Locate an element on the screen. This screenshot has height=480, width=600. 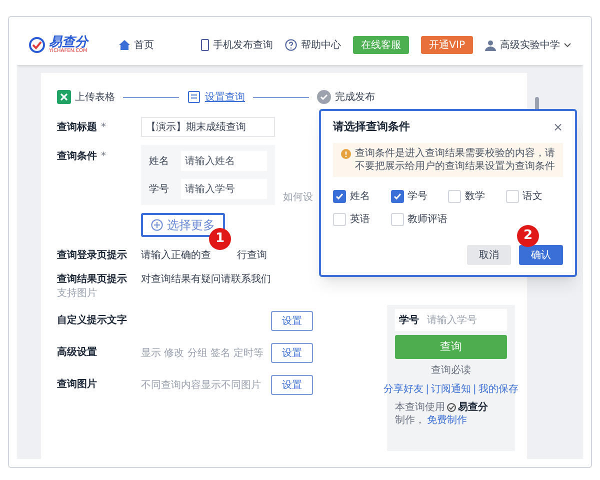
free-link: 免费制作 is located at coordinates (447, 420).